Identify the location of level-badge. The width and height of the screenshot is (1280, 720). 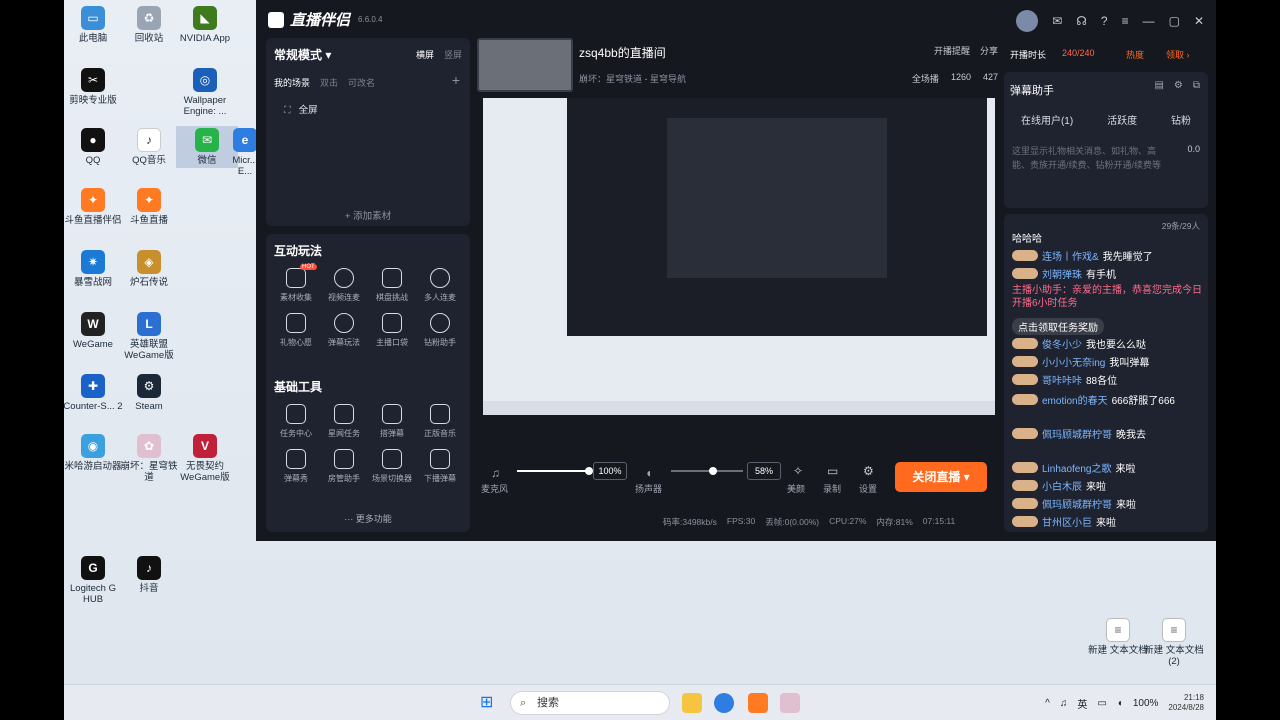
(1025, 399).